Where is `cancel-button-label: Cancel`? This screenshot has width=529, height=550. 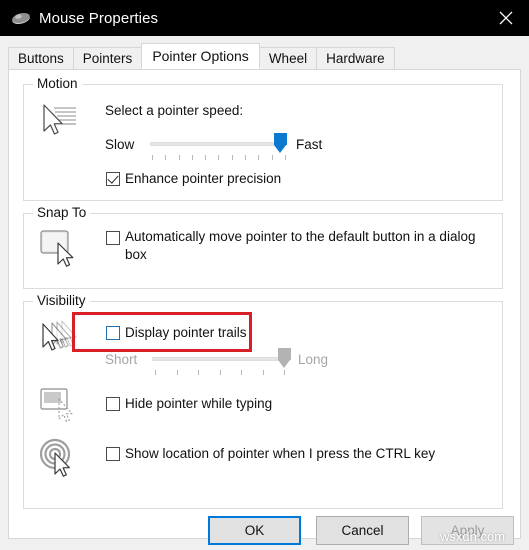
cancel-button-label: Cancel is located at coordinates (362, 530).